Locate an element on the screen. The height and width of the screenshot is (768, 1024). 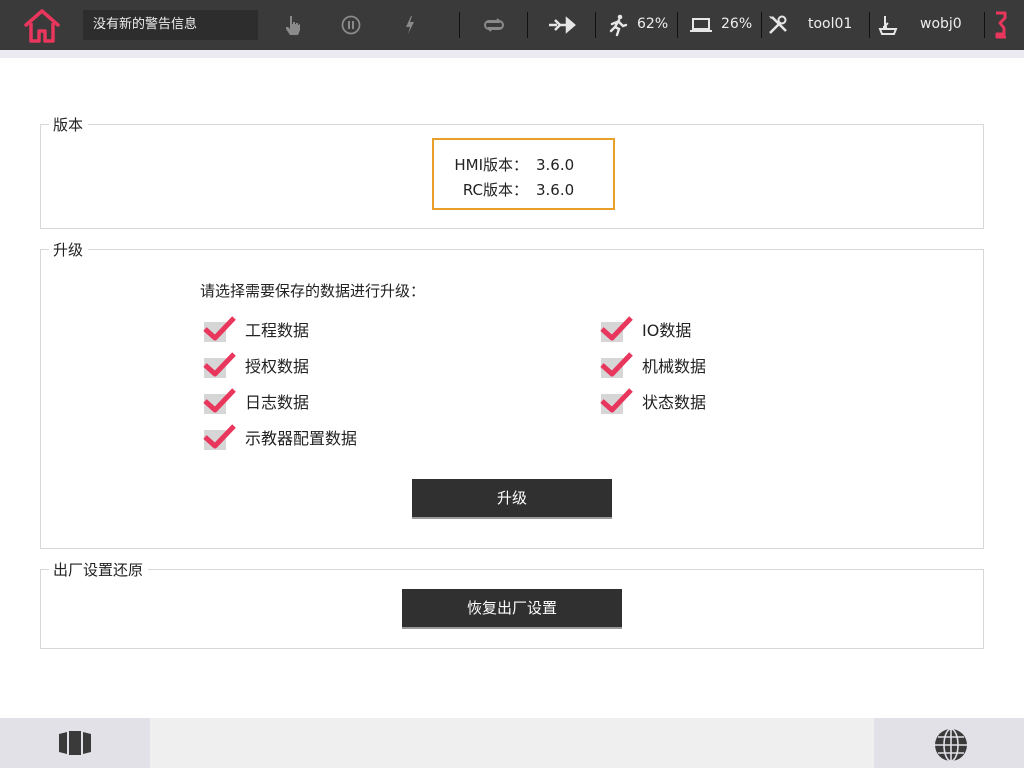
language-button is located at coordinates (949, 743).